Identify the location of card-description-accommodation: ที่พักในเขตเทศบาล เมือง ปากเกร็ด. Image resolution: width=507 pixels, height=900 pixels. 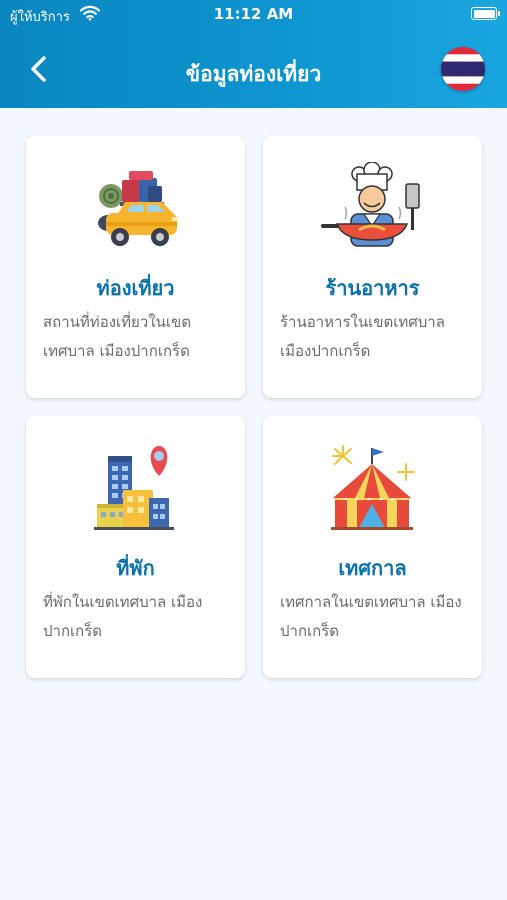
(123, 616).